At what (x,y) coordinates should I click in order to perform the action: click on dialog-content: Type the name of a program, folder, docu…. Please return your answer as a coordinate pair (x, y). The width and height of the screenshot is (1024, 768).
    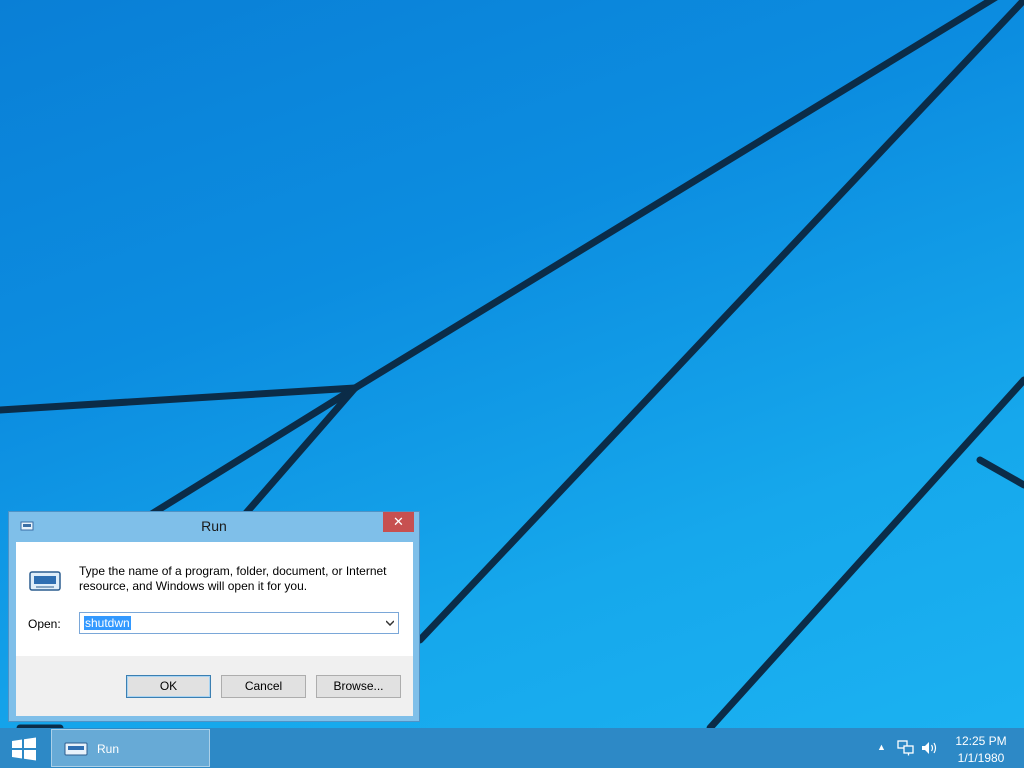
    Looking at the image, I should click on (214, 599).